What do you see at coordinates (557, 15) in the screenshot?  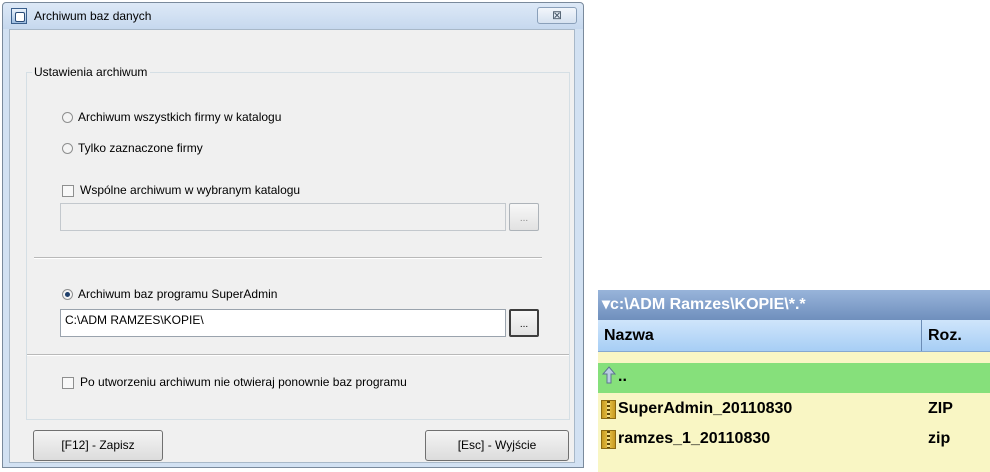 I see `close-button: ⊠` at bounding box center [557, 15].